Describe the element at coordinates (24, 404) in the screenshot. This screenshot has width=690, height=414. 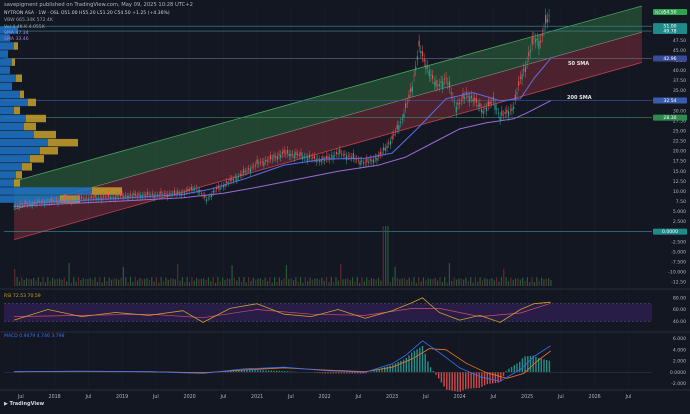
I see `tradingview-brand: ▶ TradingView` at that location.